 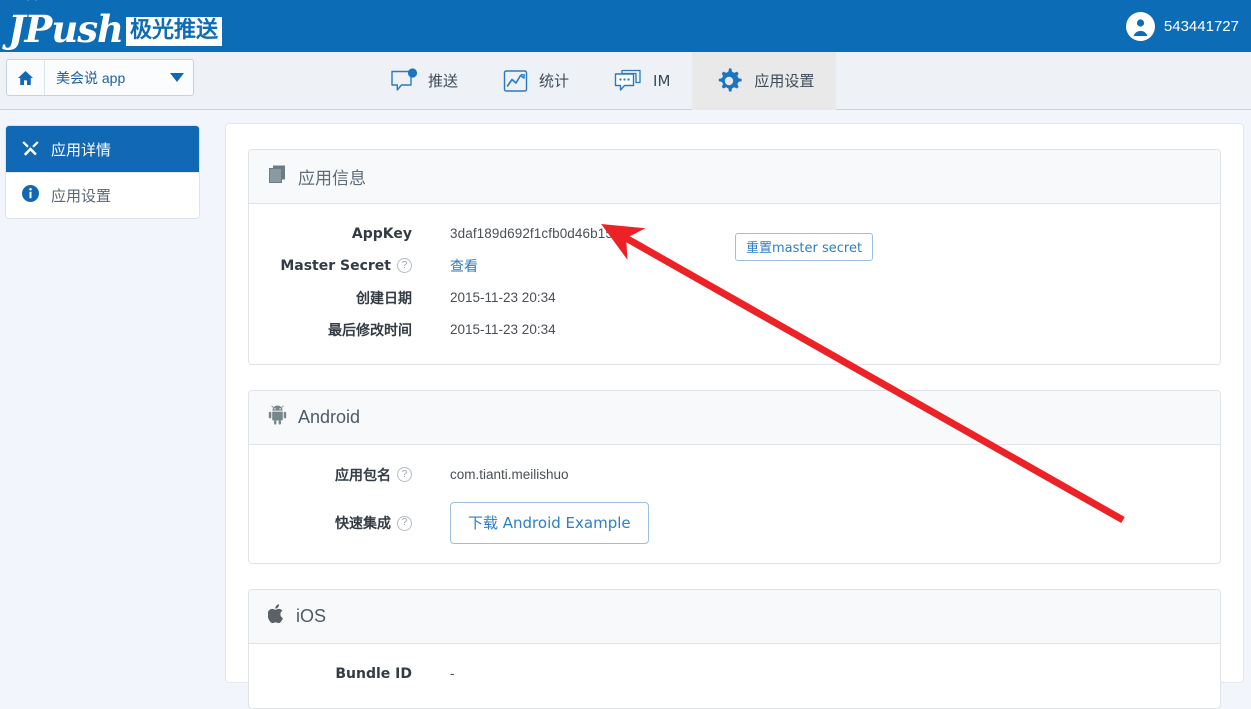 What do you see at coordinates (81, 196) in the screenshot?
I see `sidebar-item-app-settings-label: 应用设置` at bounding box center [81, 196].